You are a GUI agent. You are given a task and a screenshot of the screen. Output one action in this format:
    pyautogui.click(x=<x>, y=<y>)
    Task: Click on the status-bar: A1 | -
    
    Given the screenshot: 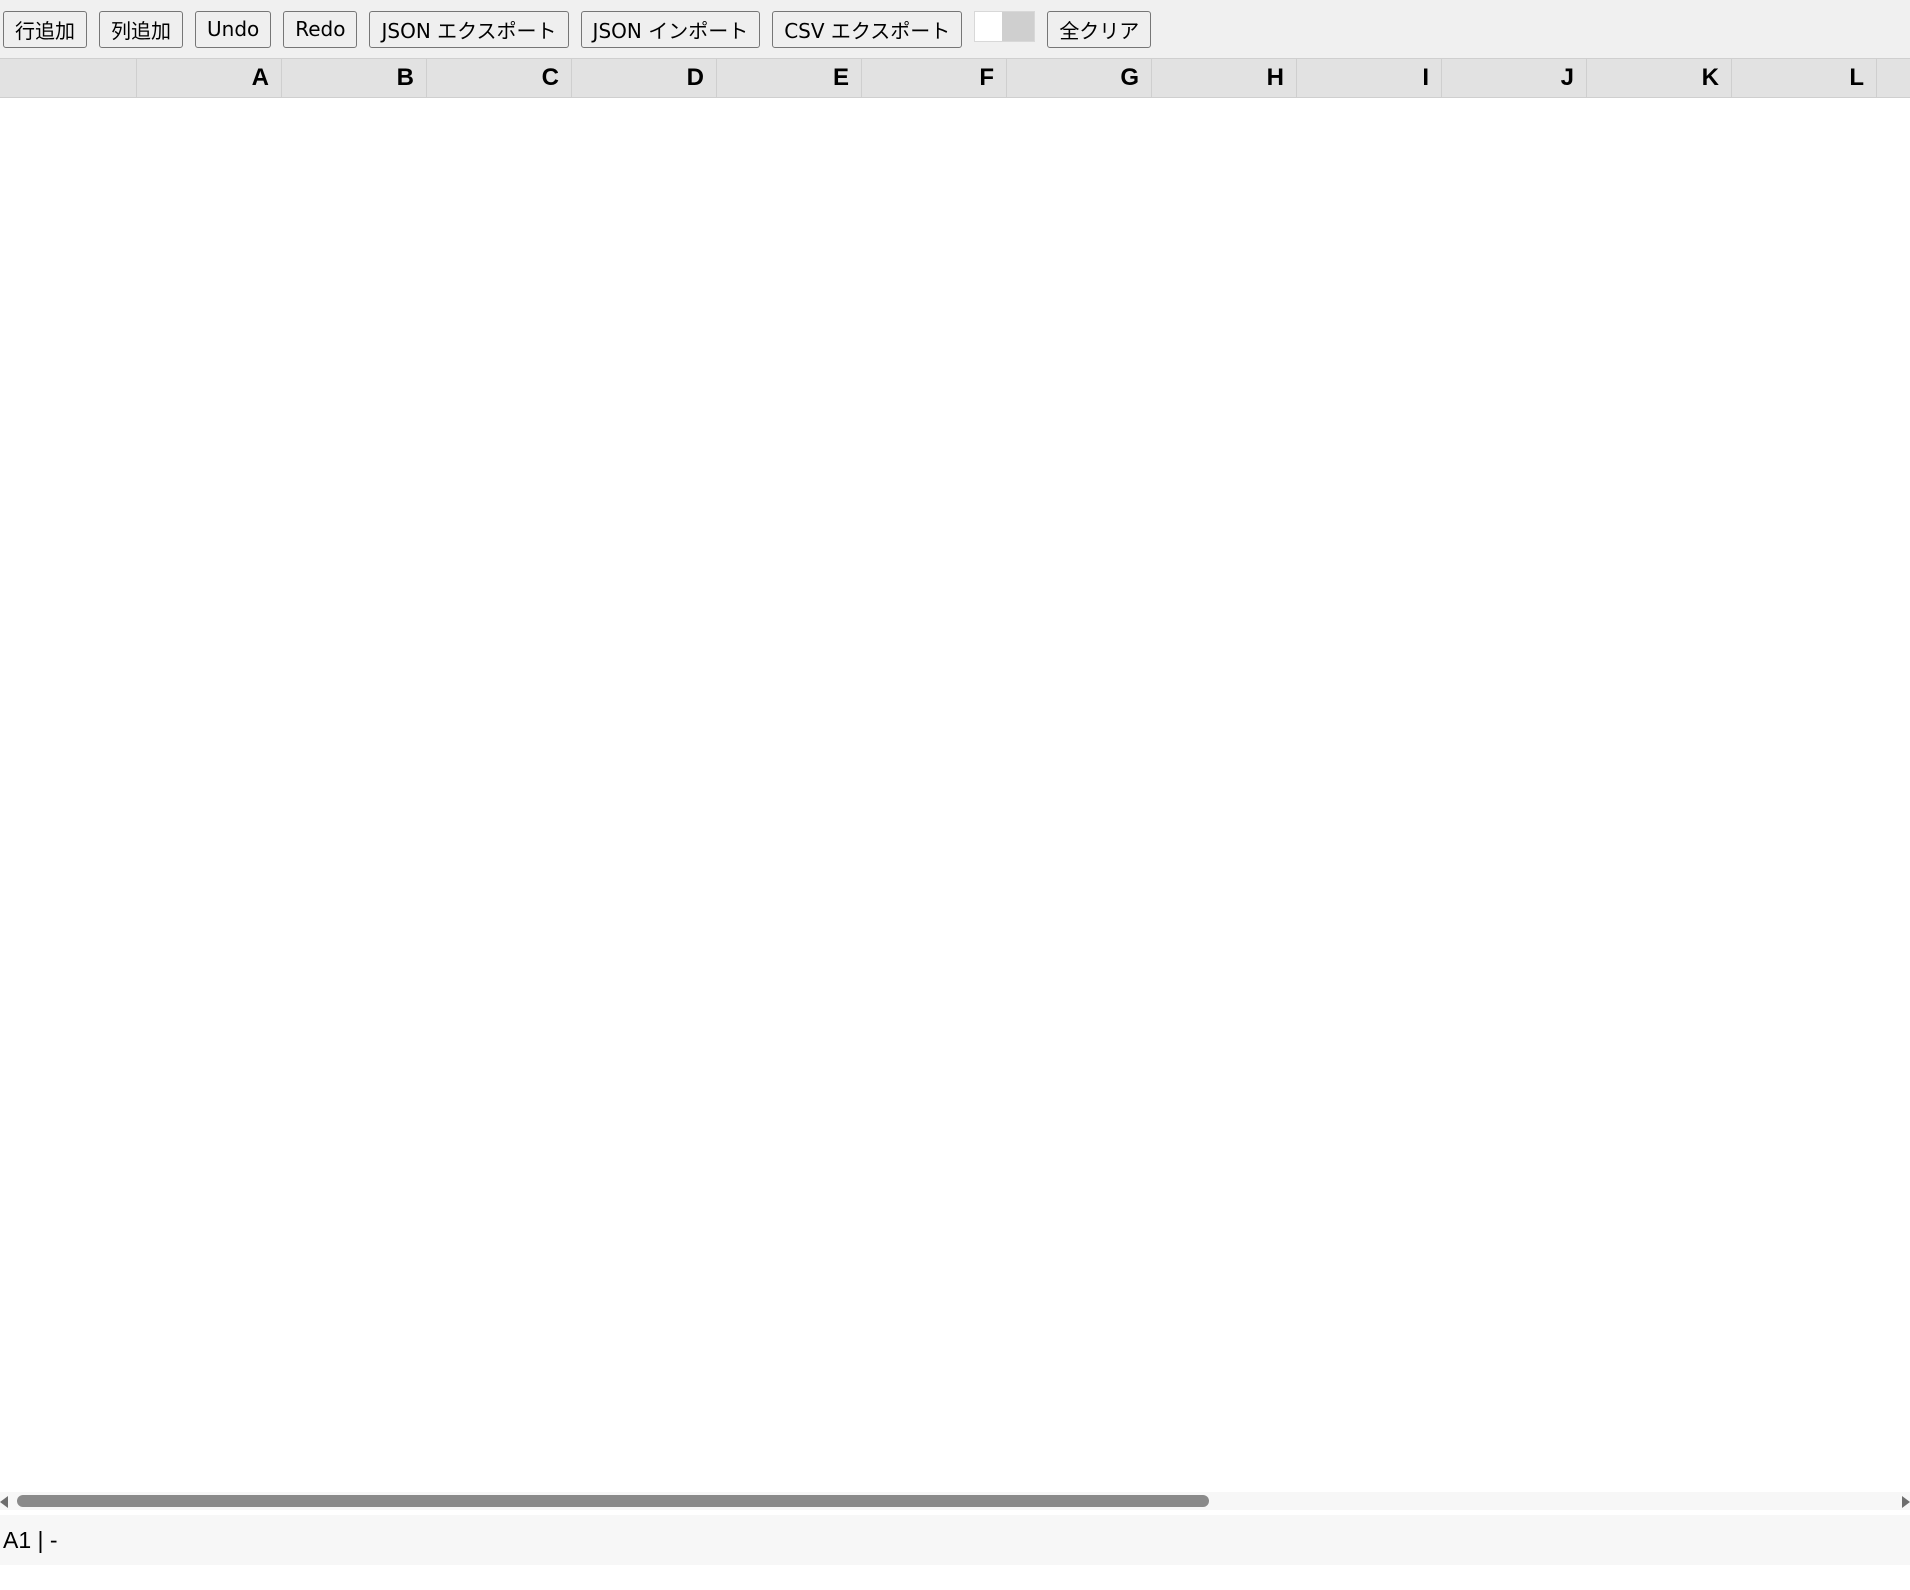 What is the action you would take?
    pyautogui.click(x=955, y=1540)
    